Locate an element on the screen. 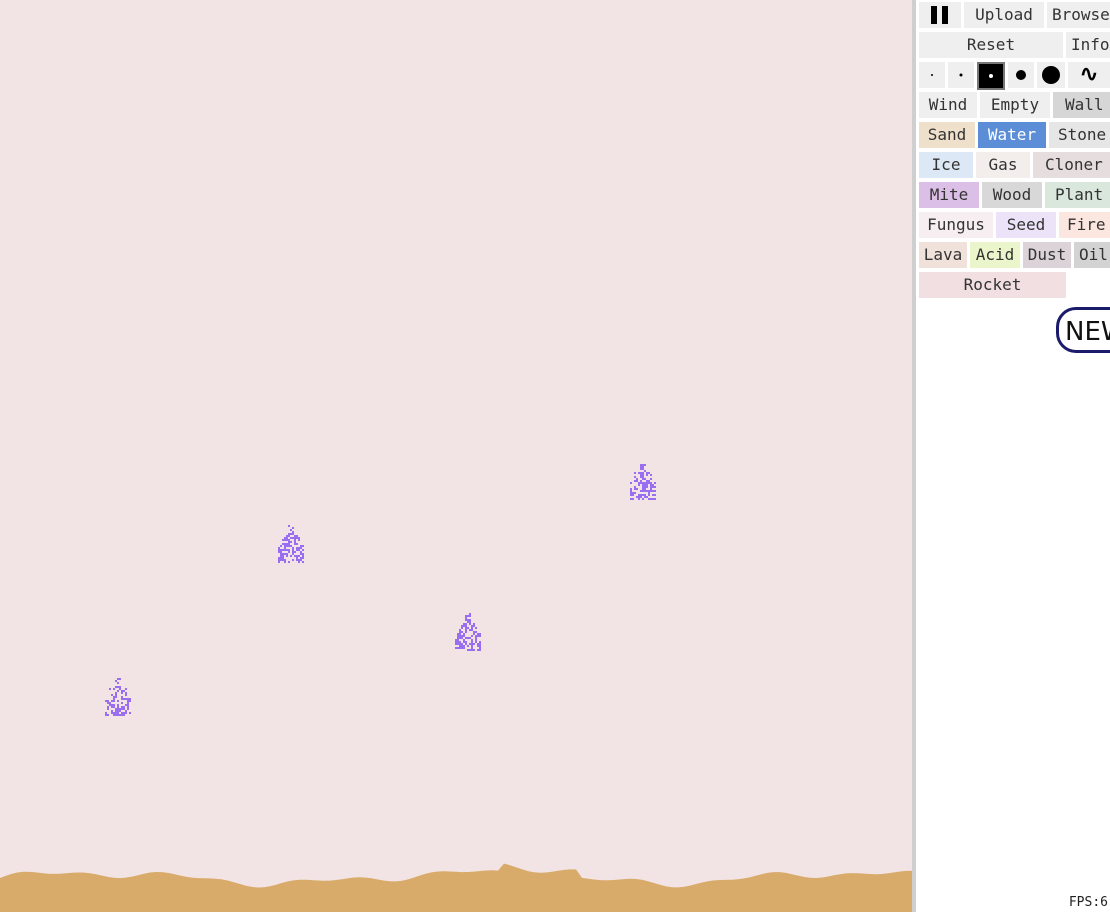  info-button: Info is located at coordinates (1088, 45).